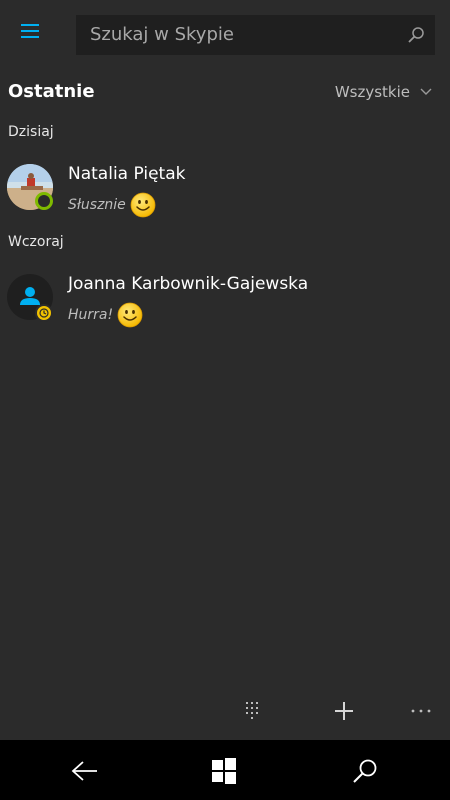  Describe the element at coordinates (255, 35) in the screenshot. I see `search-input: Szukaj w Skypie` at that location.